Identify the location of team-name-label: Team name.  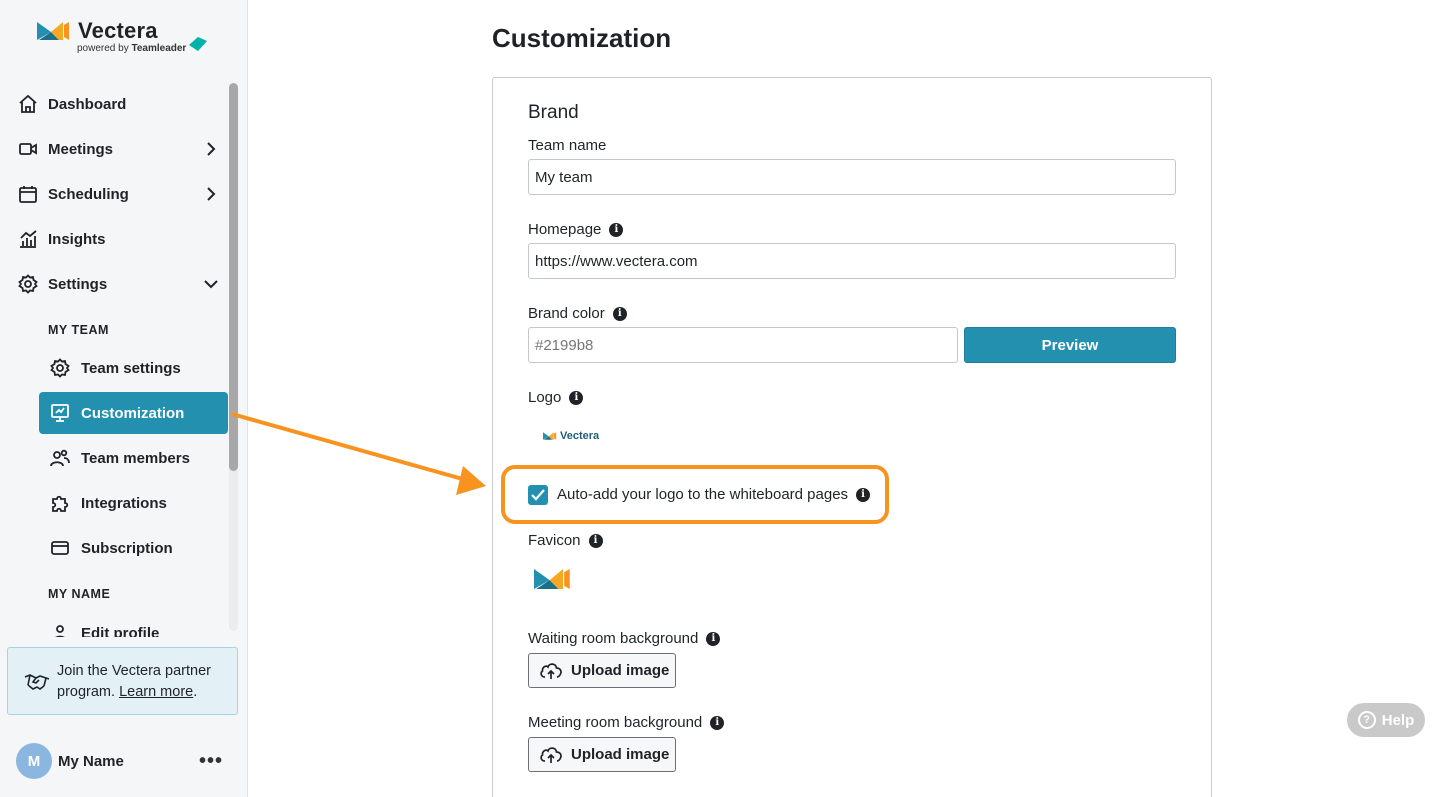
(567, 145).